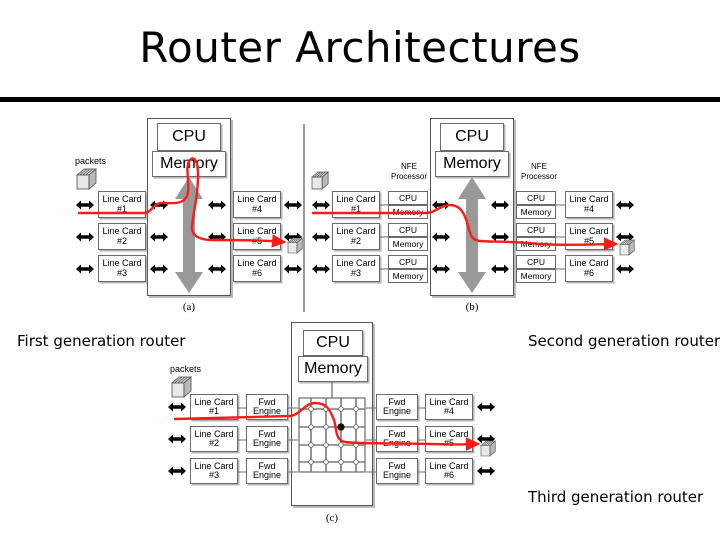 Image resolution: width=720 pixels, height=540 pixels. I want to click on fig-a-line-card-1: Line Card #1, so click(122, 204).